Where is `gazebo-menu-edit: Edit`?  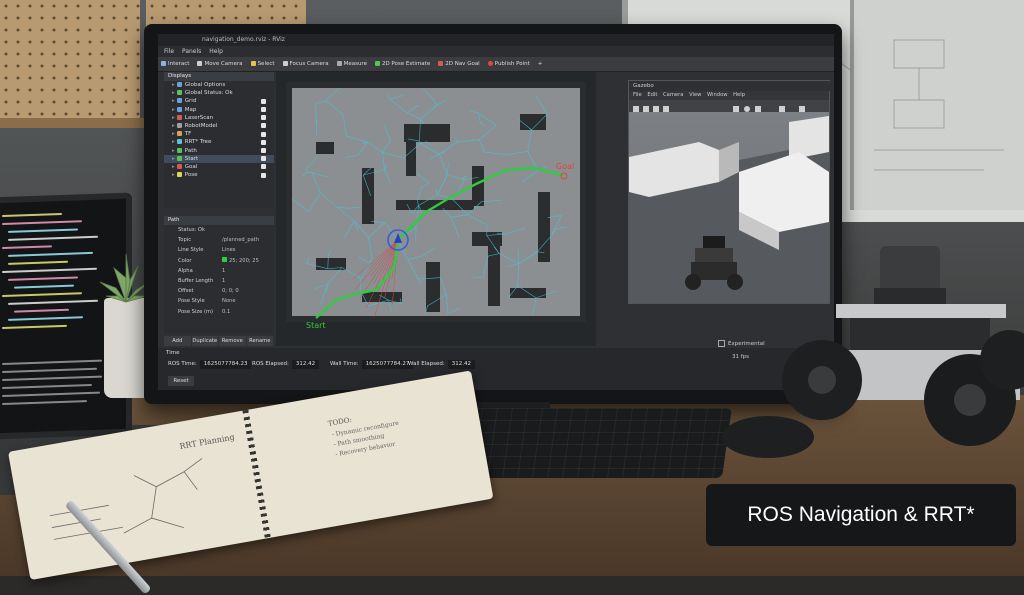 gazebo-menu-edit: Edit is located at coordinates (652, 95).